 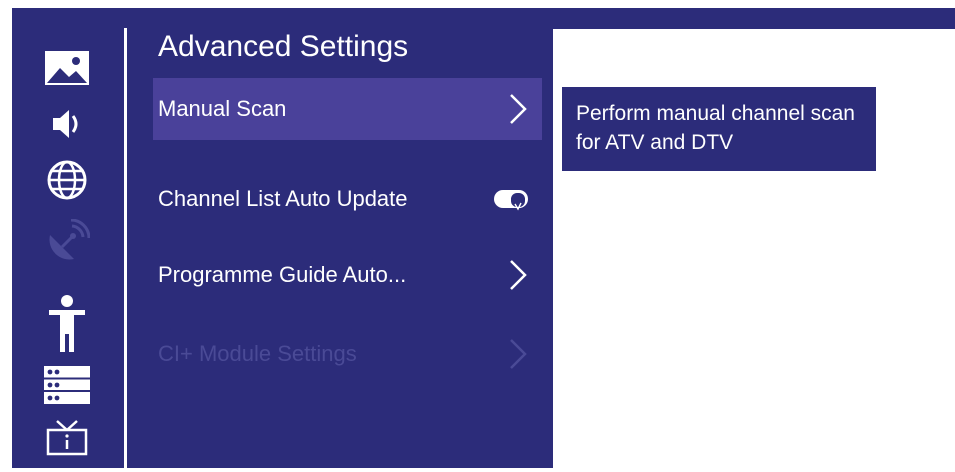 I want to click on menu-item-channel-list-auto-update: Channel List Auto Update, so click(x=347, y=199).